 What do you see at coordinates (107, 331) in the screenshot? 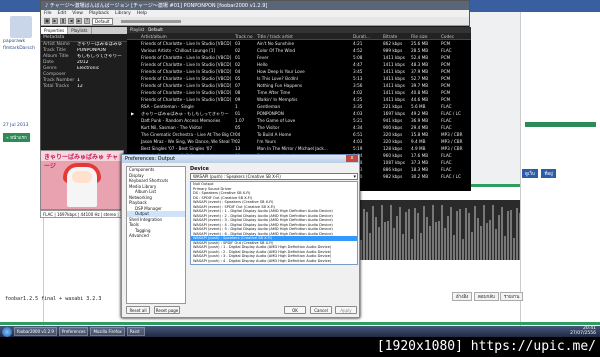
I see `taskbar-item-firefox: Mozilla Firefox` at bounding box center [107, 331].